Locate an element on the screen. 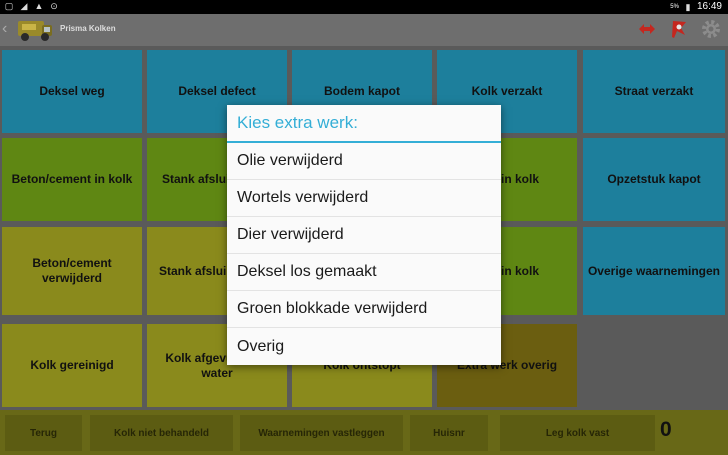  dialog-option-deksel-los: Deksel los gemaakt is located at coordinates (364, 272).